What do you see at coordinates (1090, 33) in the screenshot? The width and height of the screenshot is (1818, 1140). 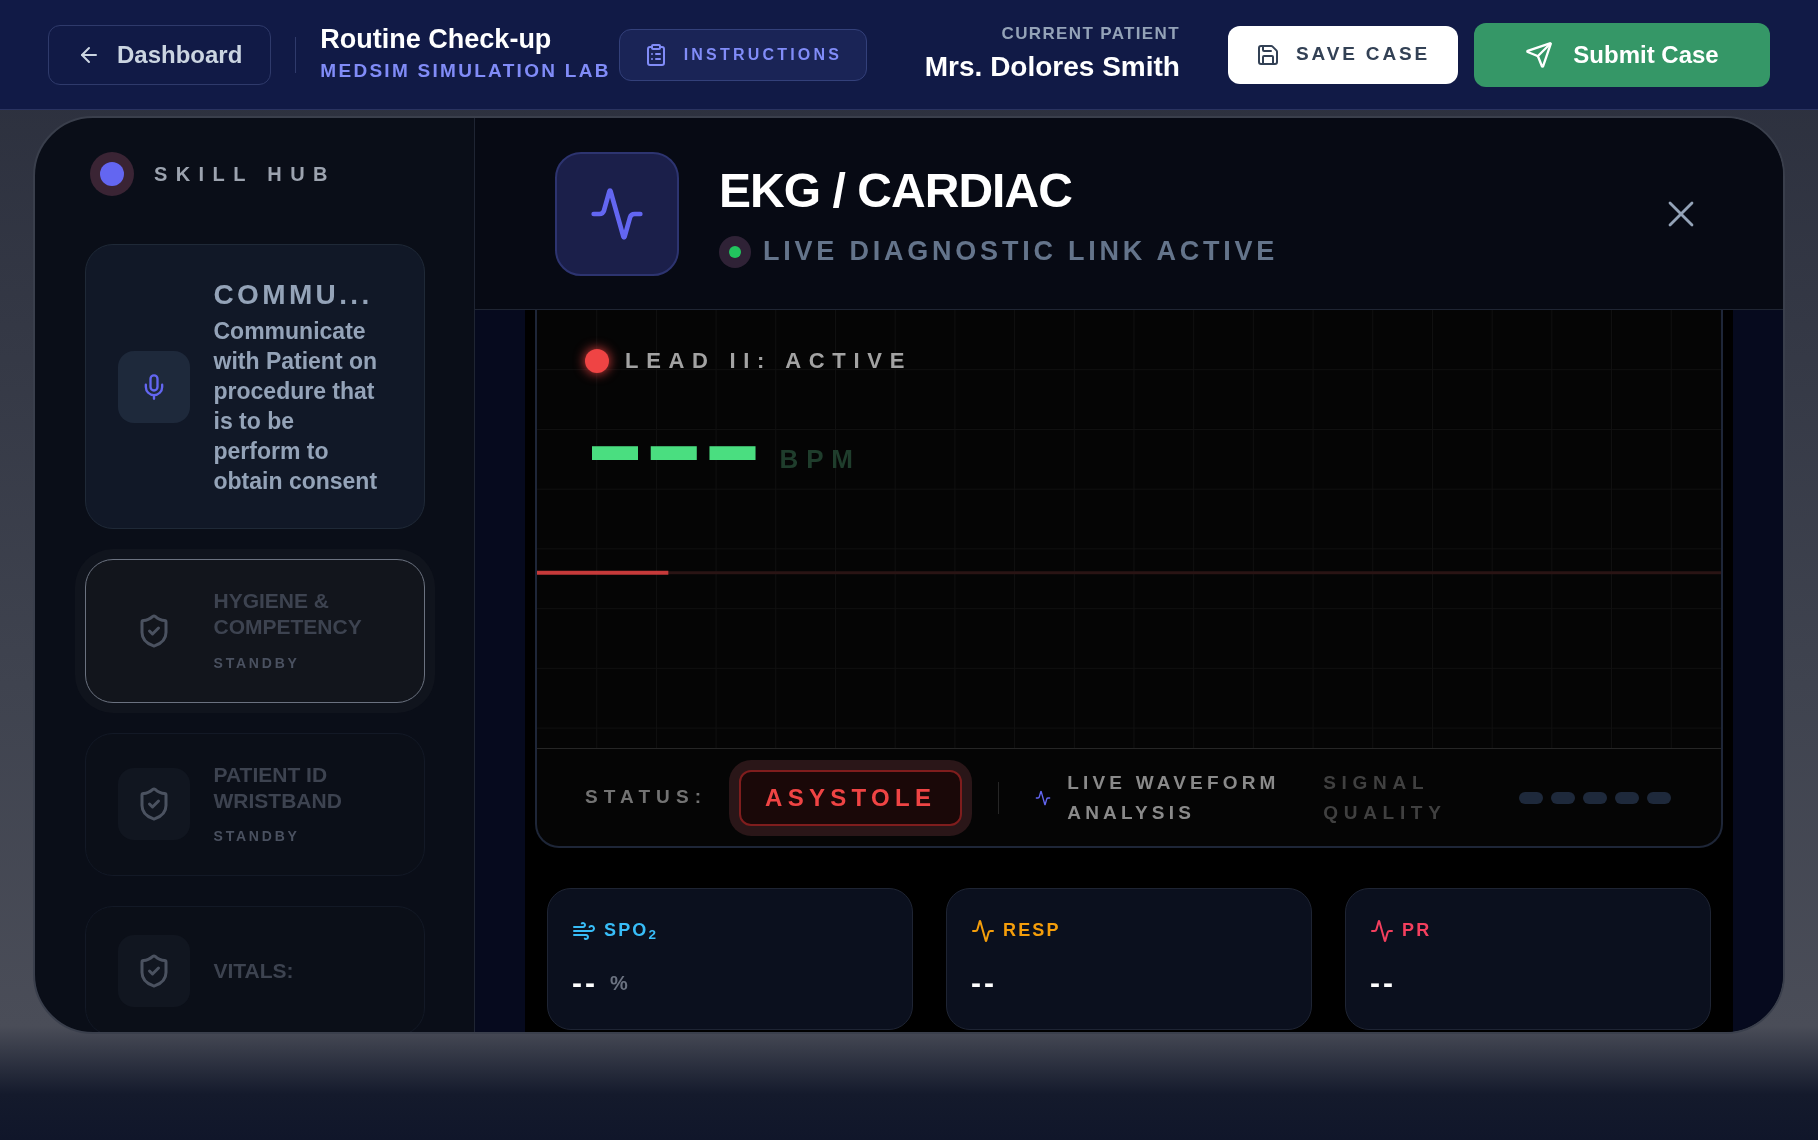 I see `patient-label: CURRENT PATIENT` at bounding box center [1090, 33].